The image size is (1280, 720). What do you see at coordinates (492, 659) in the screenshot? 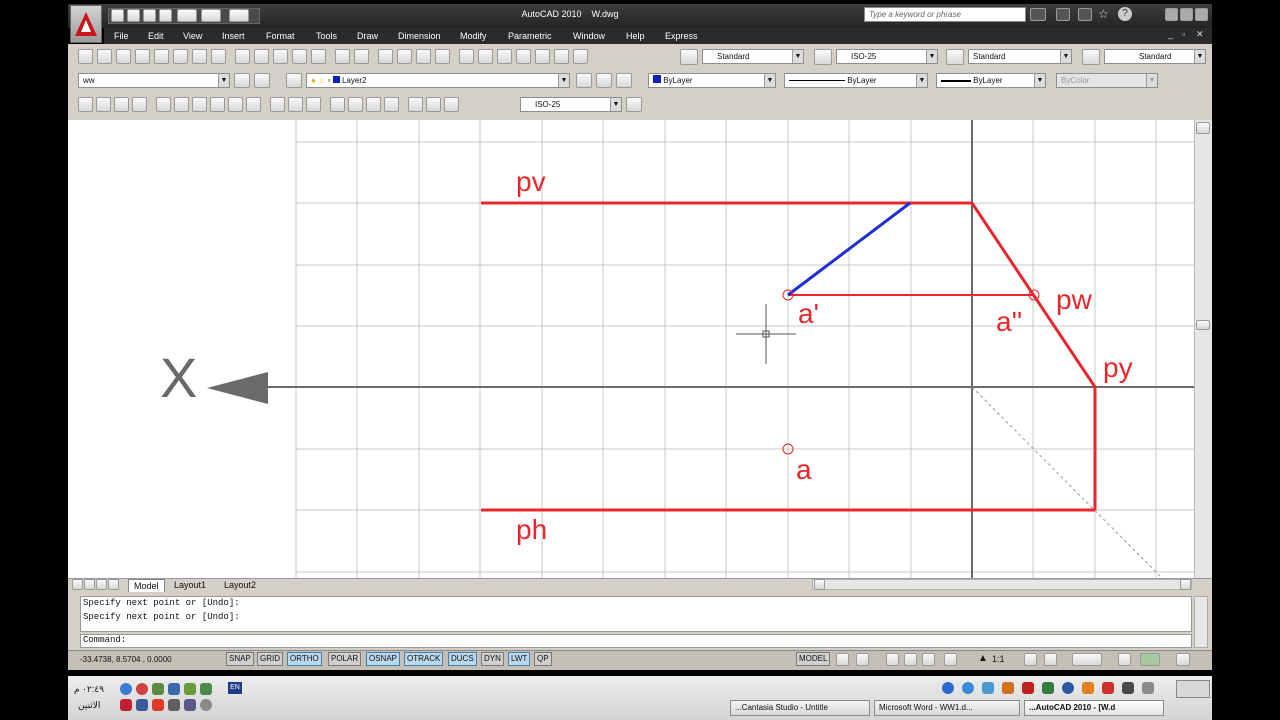
I see `status-toggle-dyn: DYN` at bounding box center [492, 659].